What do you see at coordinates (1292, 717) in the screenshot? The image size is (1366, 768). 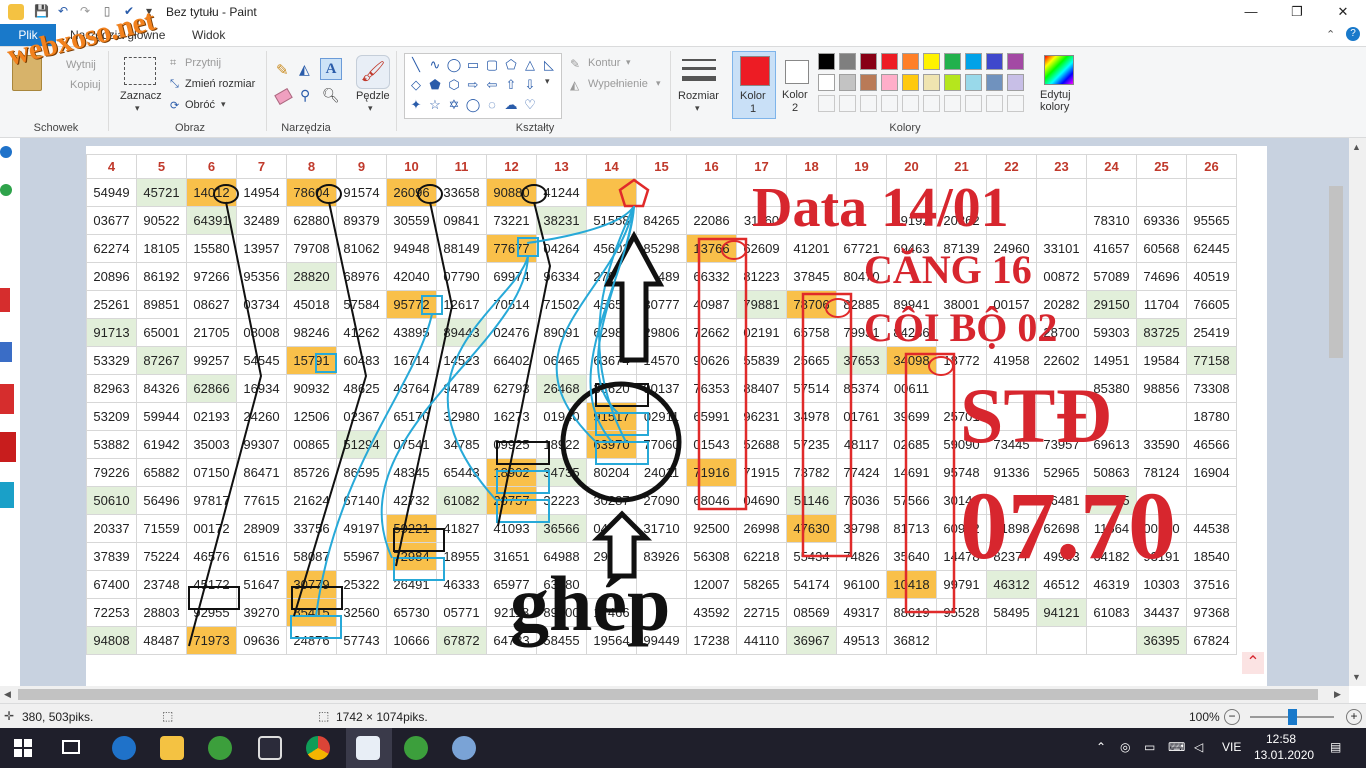 I see `zoom-slider-handle` at bounding box center [1292, 717].